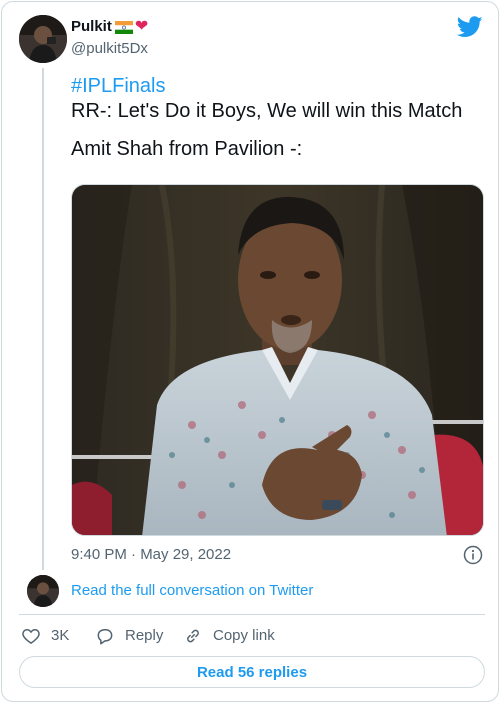  Describe the element at coordinates (123, 27) in the screenshot. I see `india-flag-icon` at that location.